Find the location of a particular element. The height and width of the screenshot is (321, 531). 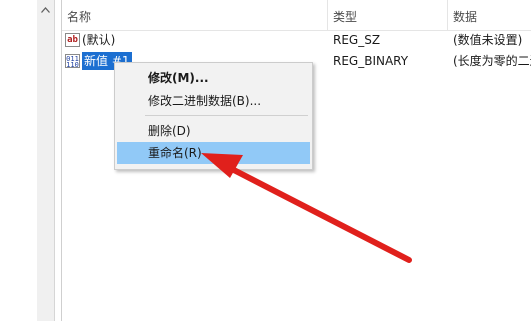

menu-item-delete: 删除(D) is located at coordinates (213, 131).